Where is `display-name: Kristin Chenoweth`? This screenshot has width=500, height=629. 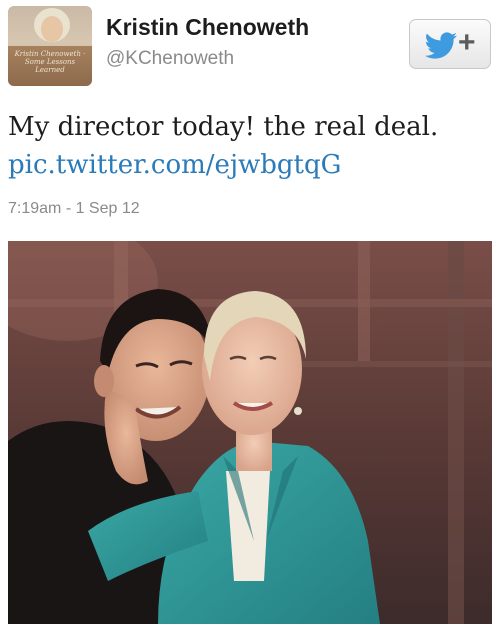 display-name: Kristin Chenoweth is located at coordinates (207, 27).